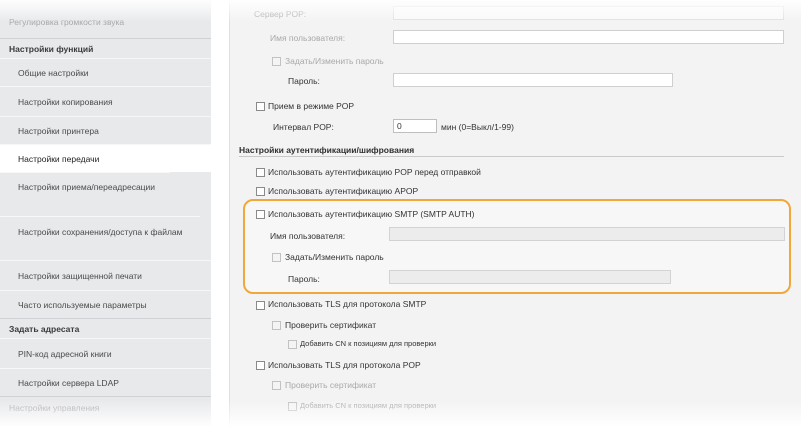 The height and width of the screenshot is (426, 801). What do you see at coordinates (347, 304) in the screenshot?
I see `tls-smtp-label: Использовать TLS для протокола SMTP` at bounding box center [347, 304].